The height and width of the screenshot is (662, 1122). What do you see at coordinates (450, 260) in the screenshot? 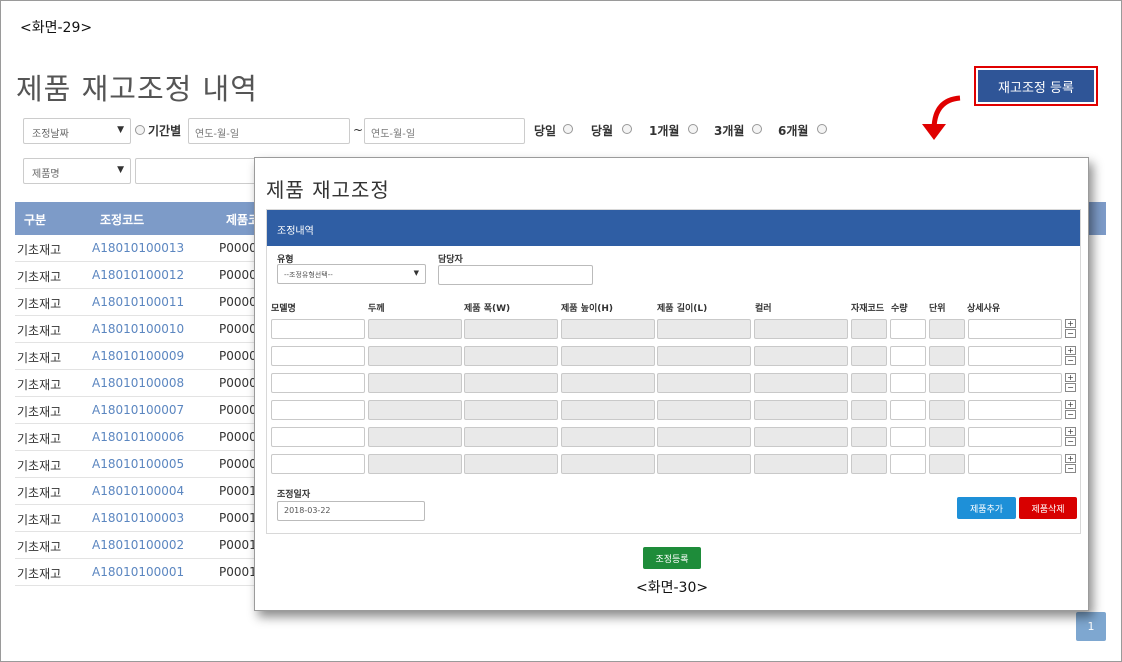
I see `manager-label: 담당자` at bounding box center [450, 260].